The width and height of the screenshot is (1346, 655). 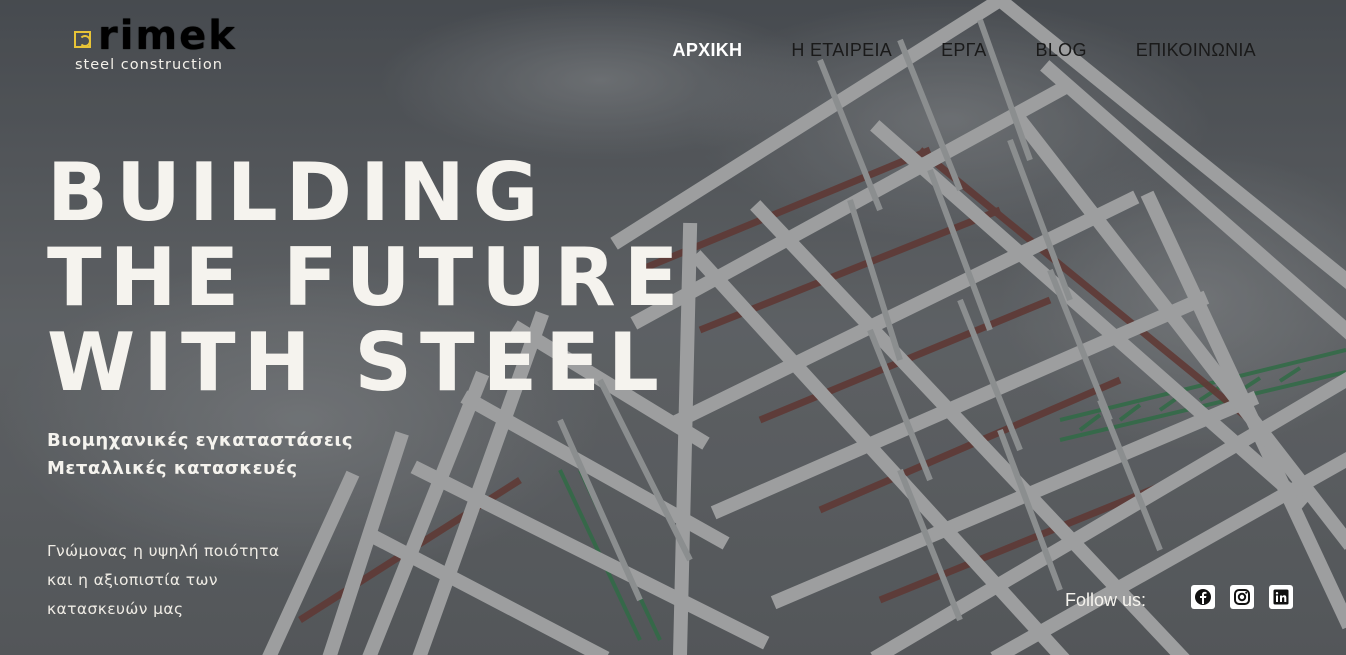 I want to click on hero-description-line: κατασκευών μας, so click(x=115, y=609).